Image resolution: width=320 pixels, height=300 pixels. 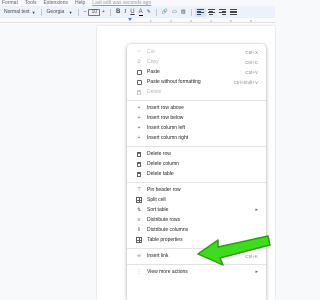 What do you see at coordinates (174, 12) in the screenshot?
I see `add-comment-button: ▭` at bounding box center [174, 12].